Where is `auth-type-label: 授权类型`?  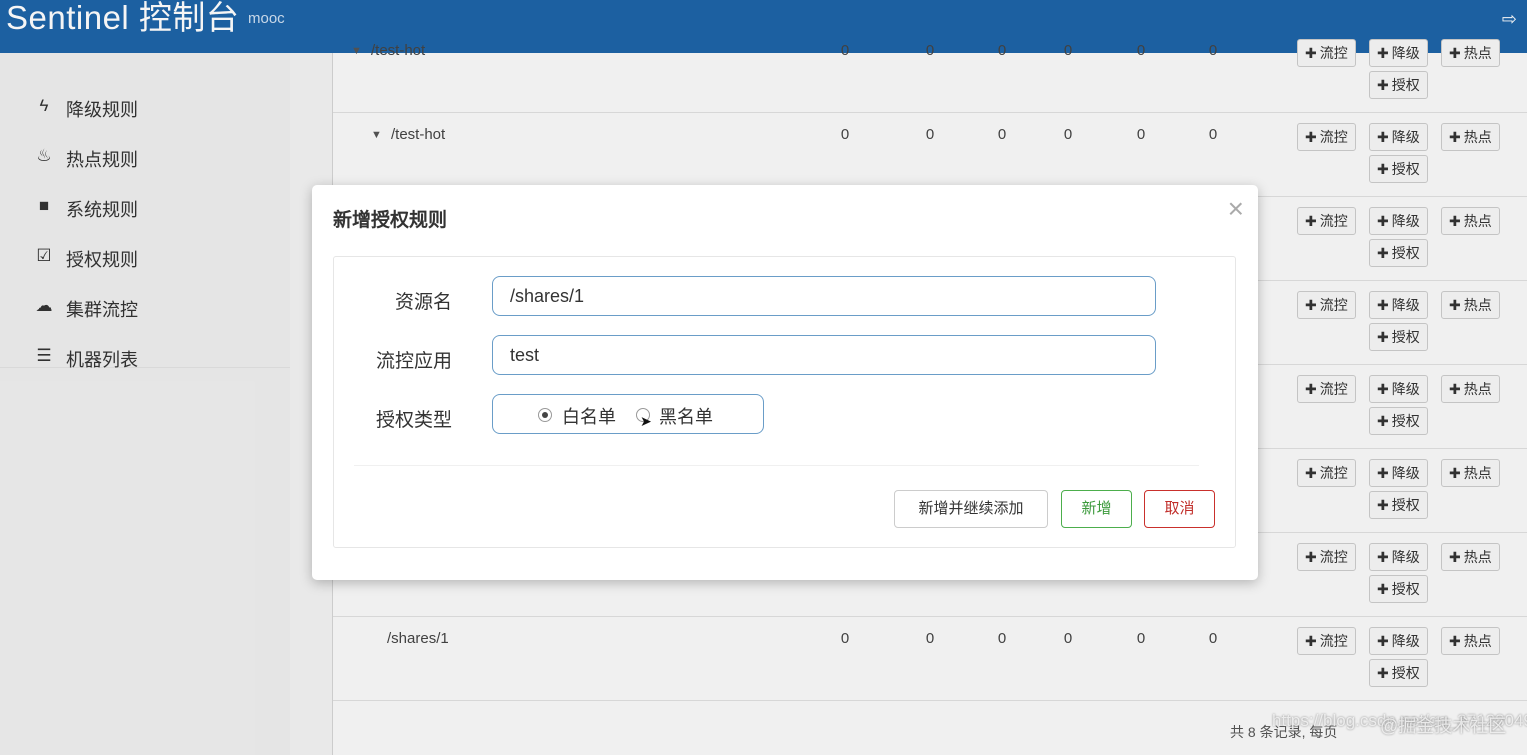 auth-type-label: 授权类型 is located at coordinates (413, 420).